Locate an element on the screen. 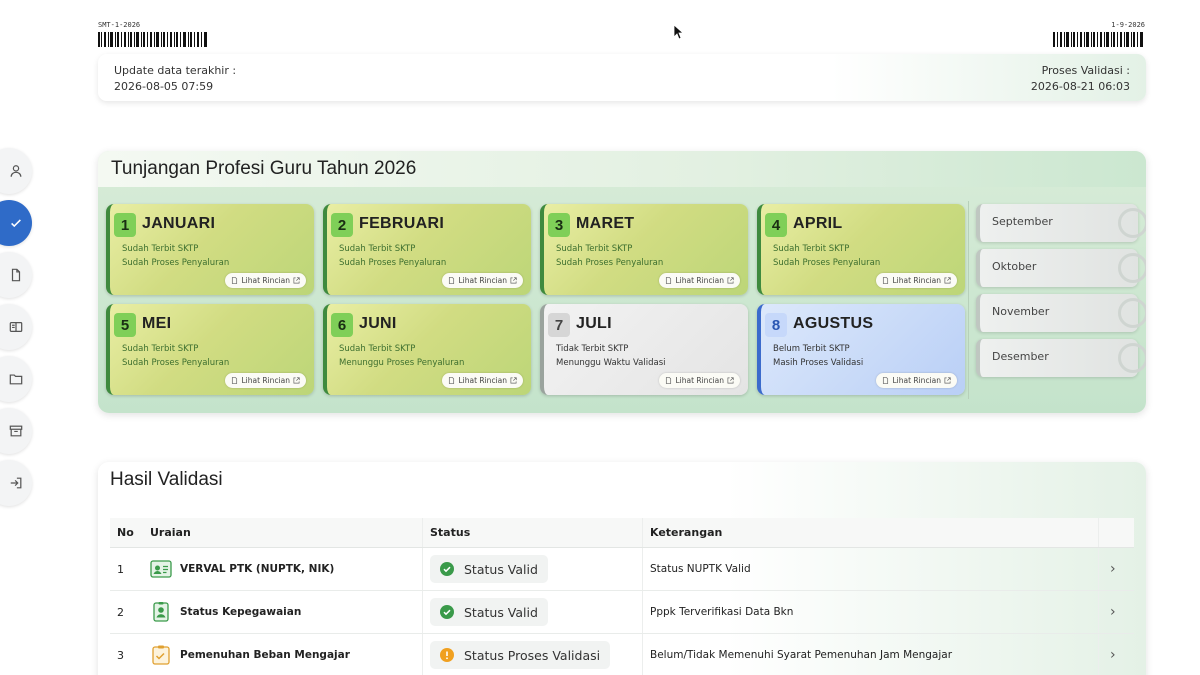 The image size is (1200, 675). month-name: MARET is located at coordinates (605, 223).